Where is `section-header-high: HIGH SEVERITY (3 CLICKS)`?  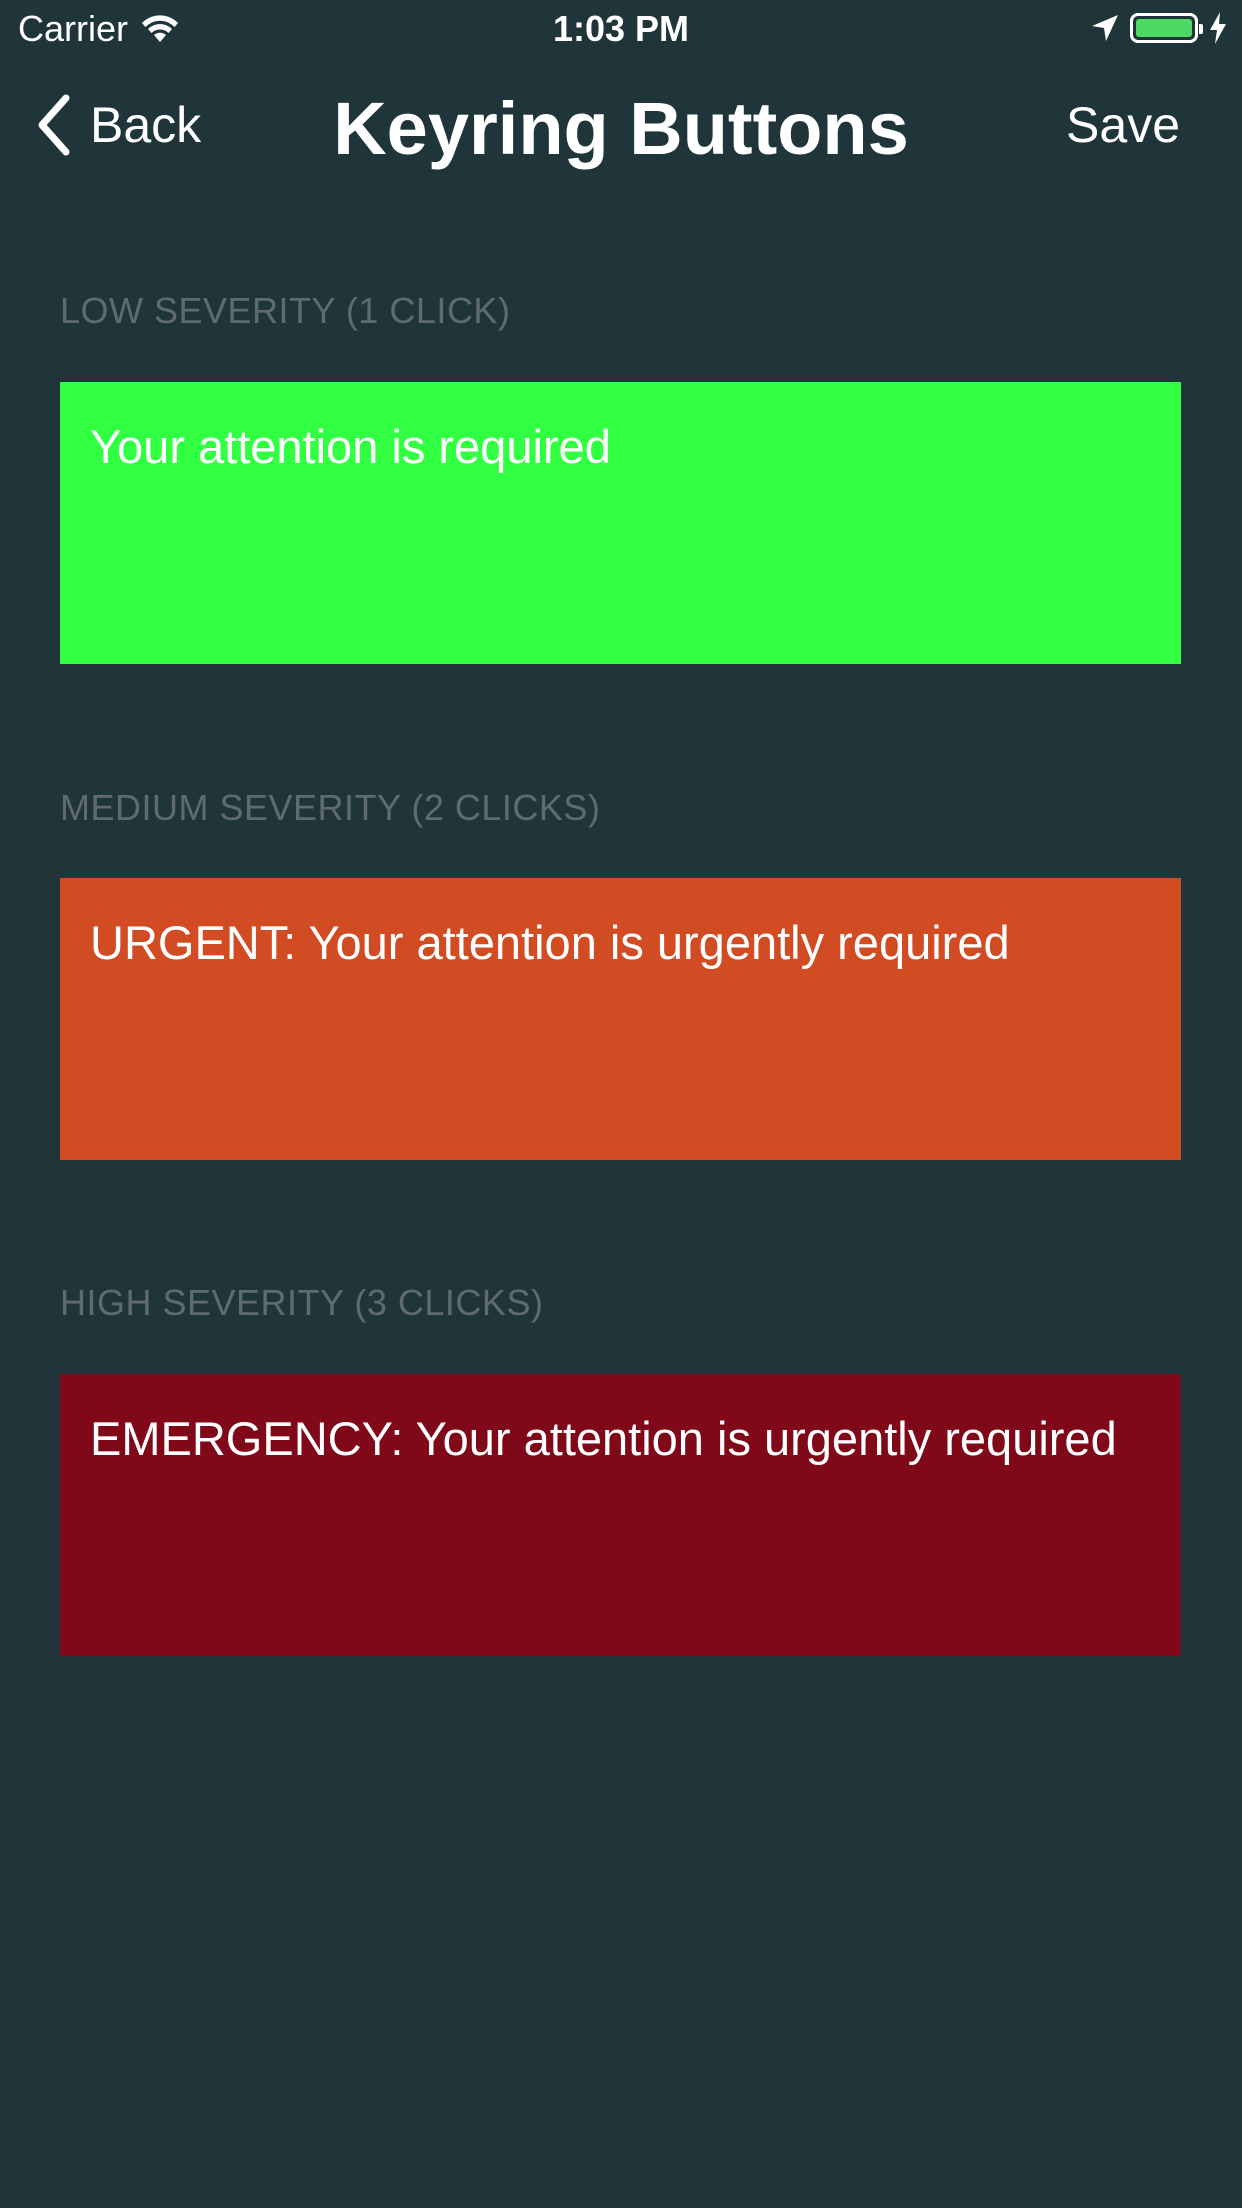 section-header-high: HIGH SEVERITY (3 CLICKS) is located at coordinates (302, 1302).